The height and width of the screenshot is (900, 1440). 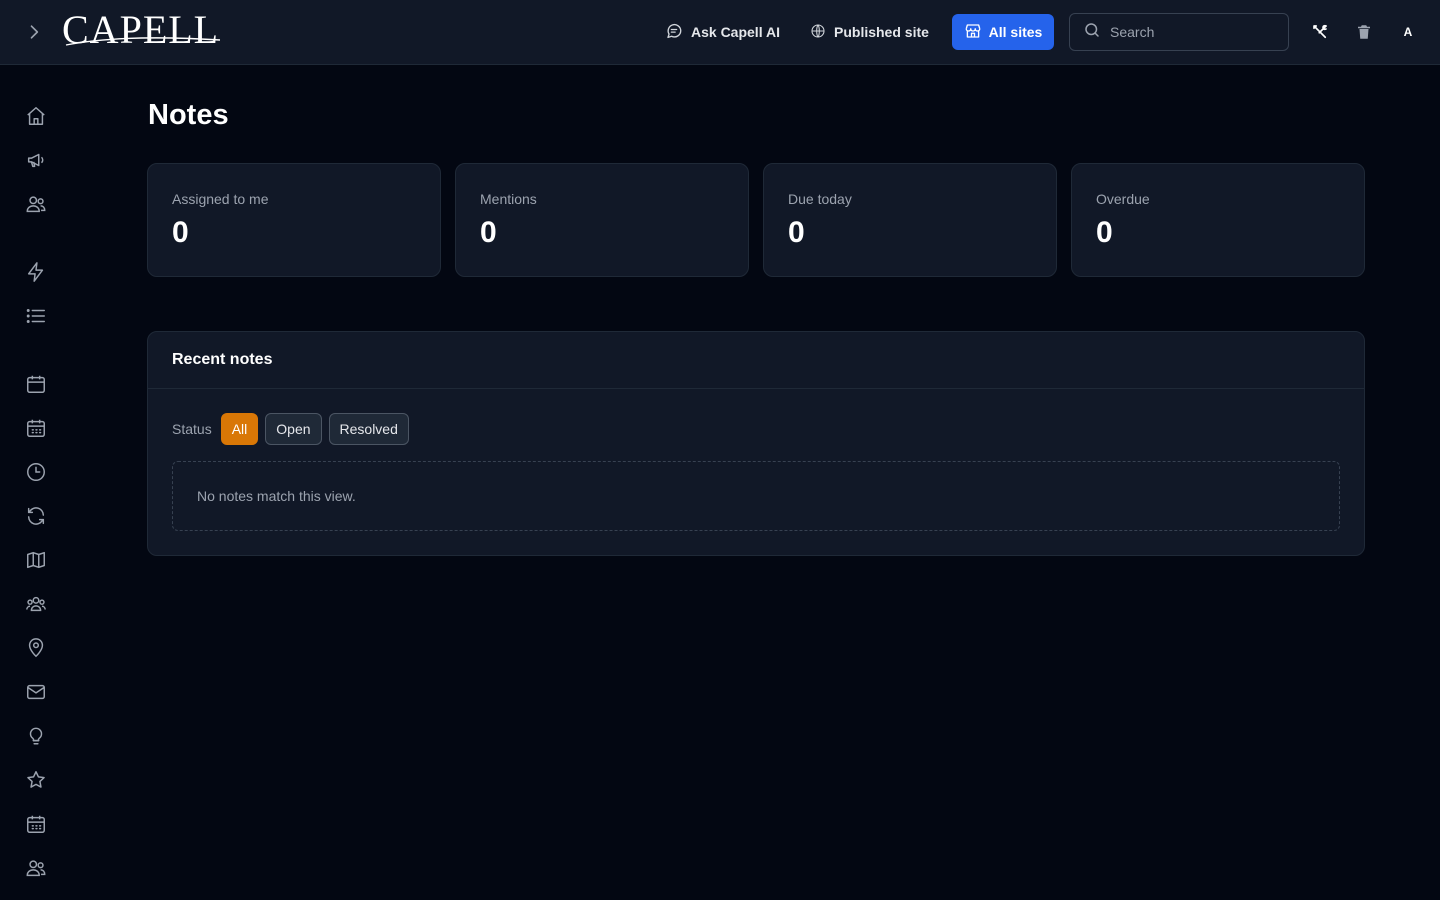 What do you see at coordinates (188, 115) in the screenshot?
I see `page-title: Notes` at bounding box center [188, 115].